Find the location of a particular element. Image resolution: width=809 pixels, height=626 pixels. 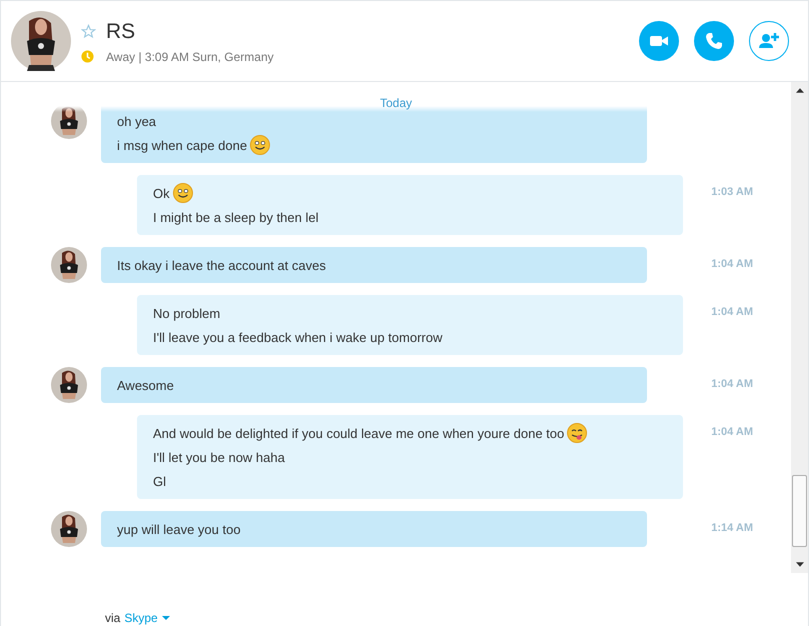

date-divider: Today is located at coordinates (396, 103).